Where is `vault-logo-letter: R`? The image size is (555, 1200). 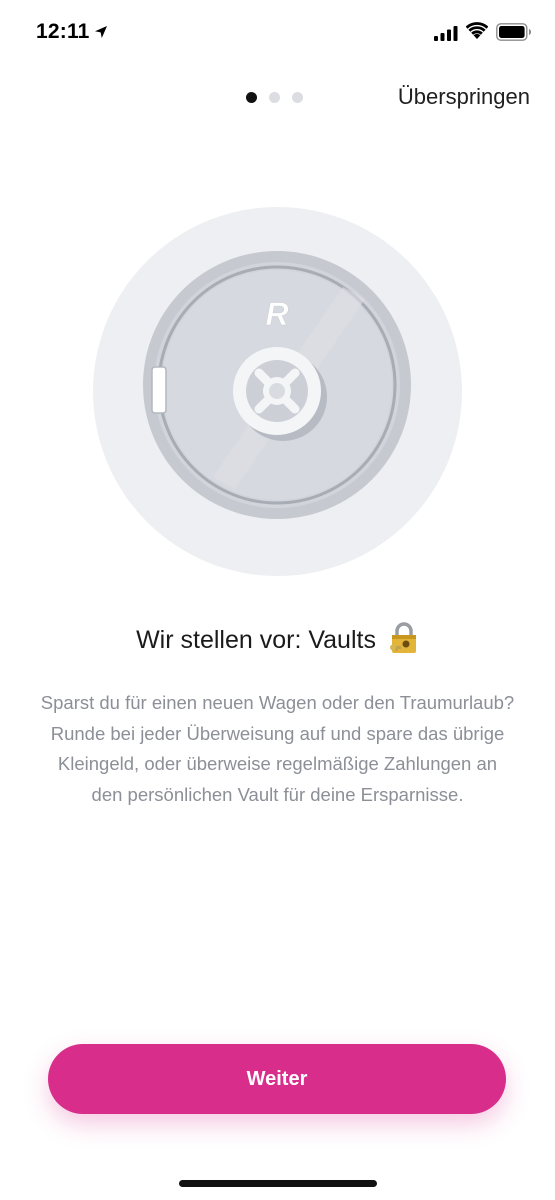
vault-logo-letter: R is located at coordinates (276, 314).